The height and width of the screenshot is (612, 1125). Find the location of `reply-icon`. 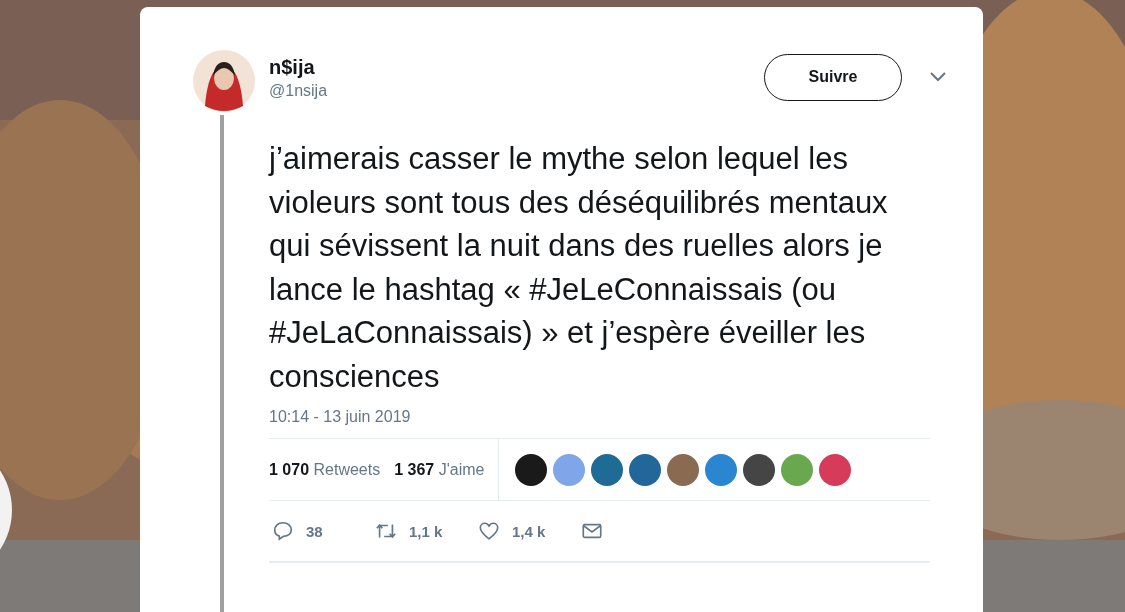

reply-icon is located at coordinates (283, 531).